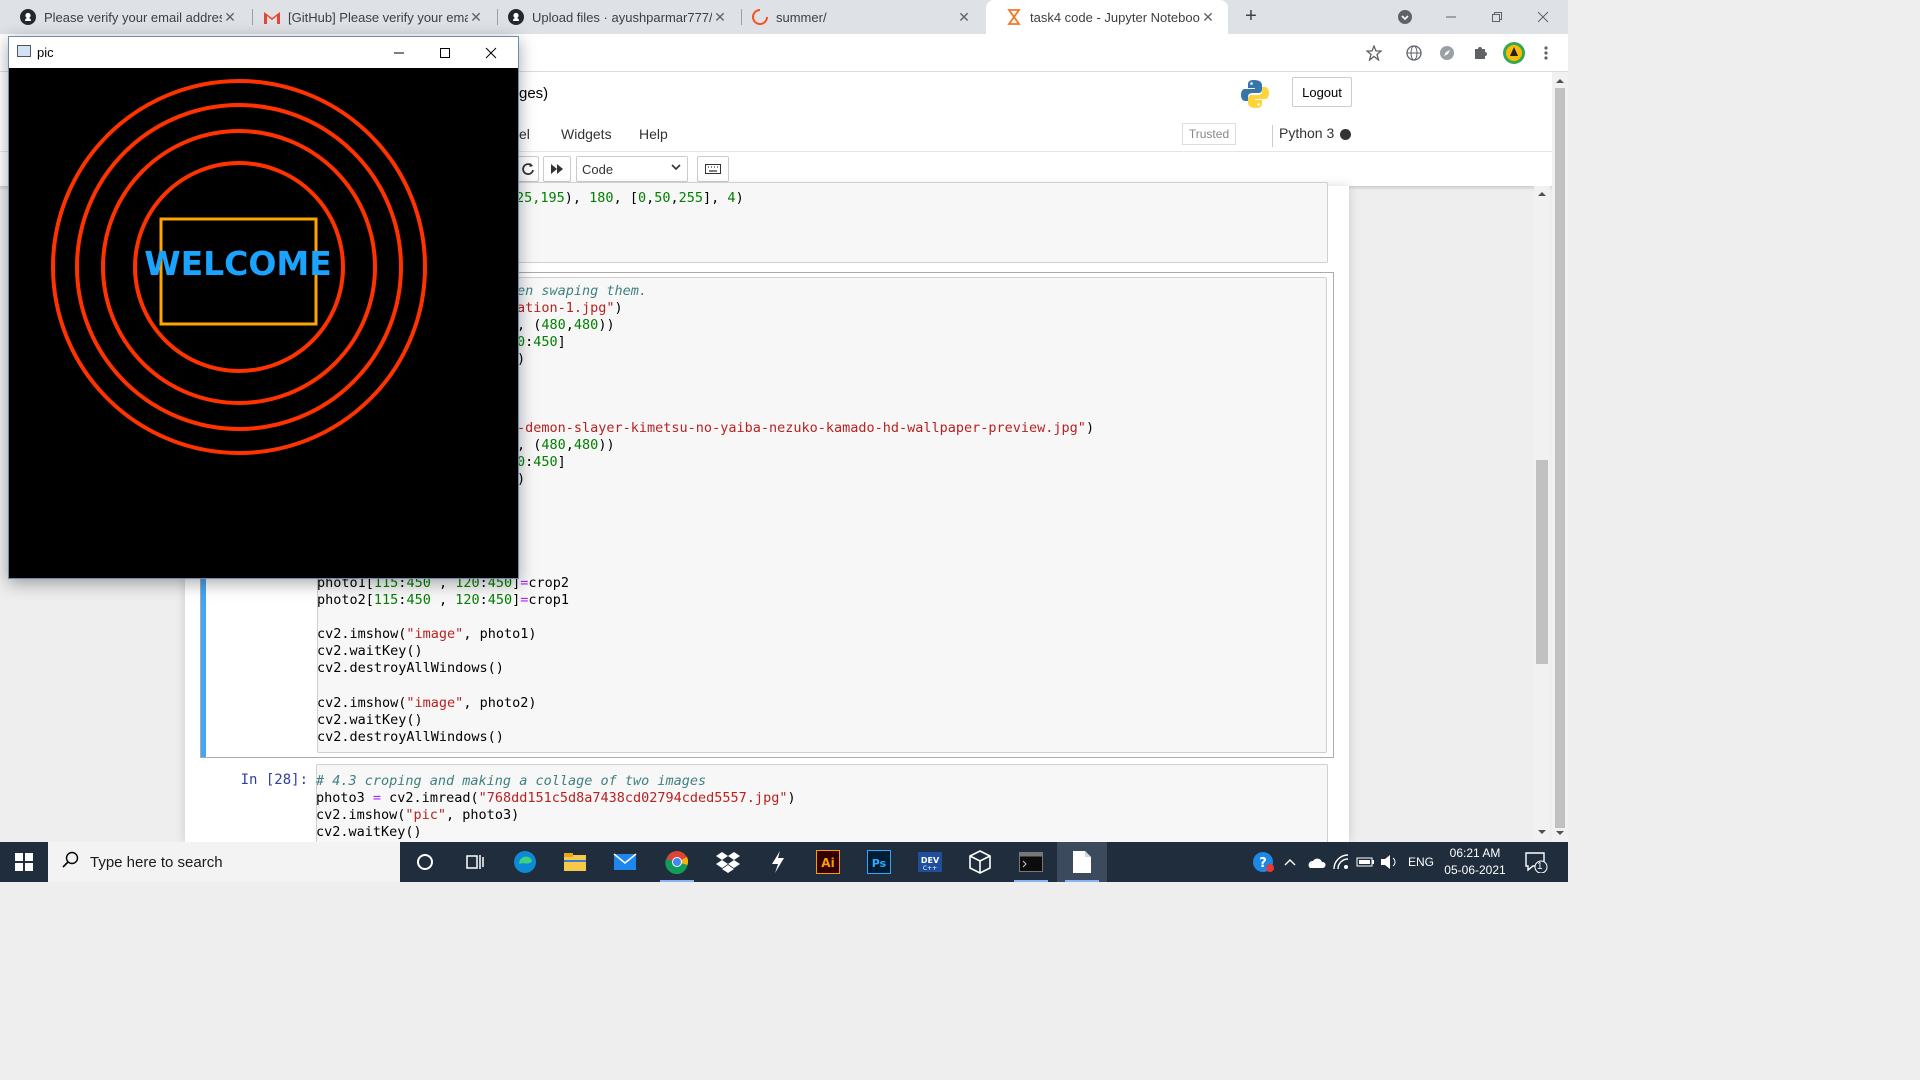 This screenshot has width=1920, height=1080. I want to click on code-line: cv2.imshow("pic", photo3), so click(418, 815).